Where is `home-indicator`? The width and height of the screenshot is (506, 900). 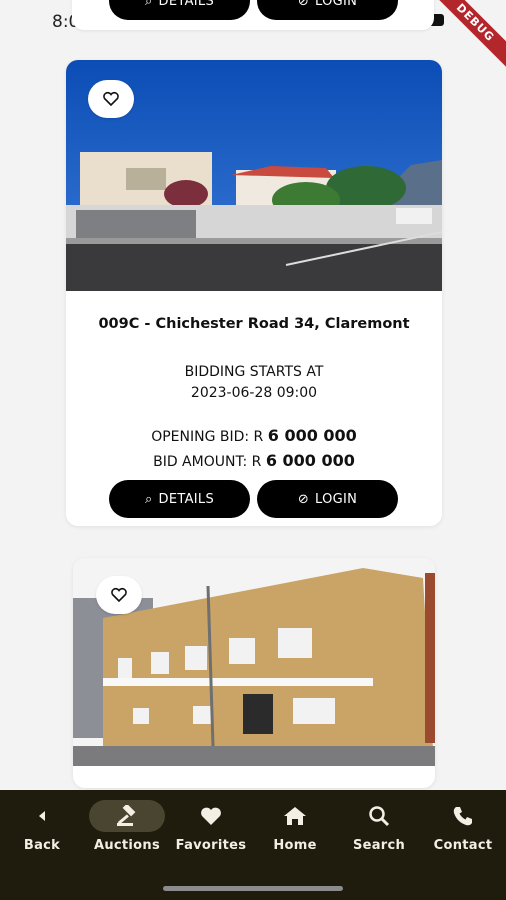 home-indicator is located at coordinates (253, 888).